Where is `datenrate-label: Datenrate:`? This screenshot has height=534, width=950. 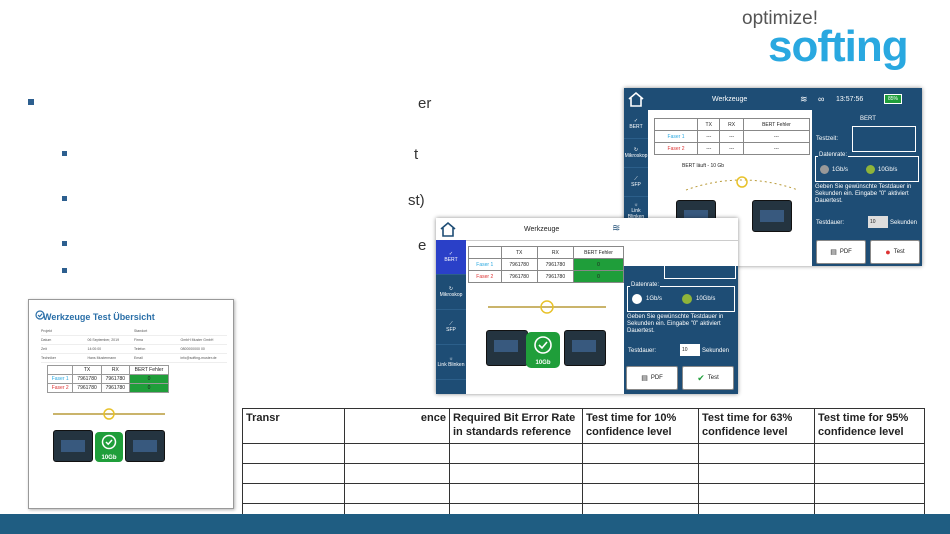 datenrate-label: Datenrate: is located at coordinates (645, 285).